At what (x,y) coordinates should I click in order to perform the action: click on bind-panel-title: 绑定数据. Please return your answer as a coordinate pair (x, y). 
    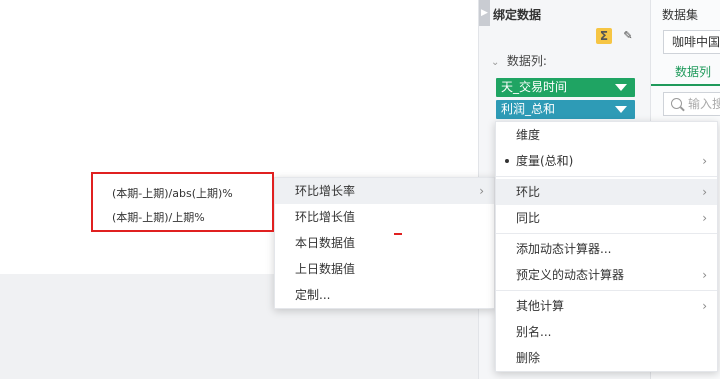
    Looking at the image, I should click on (517, 15).